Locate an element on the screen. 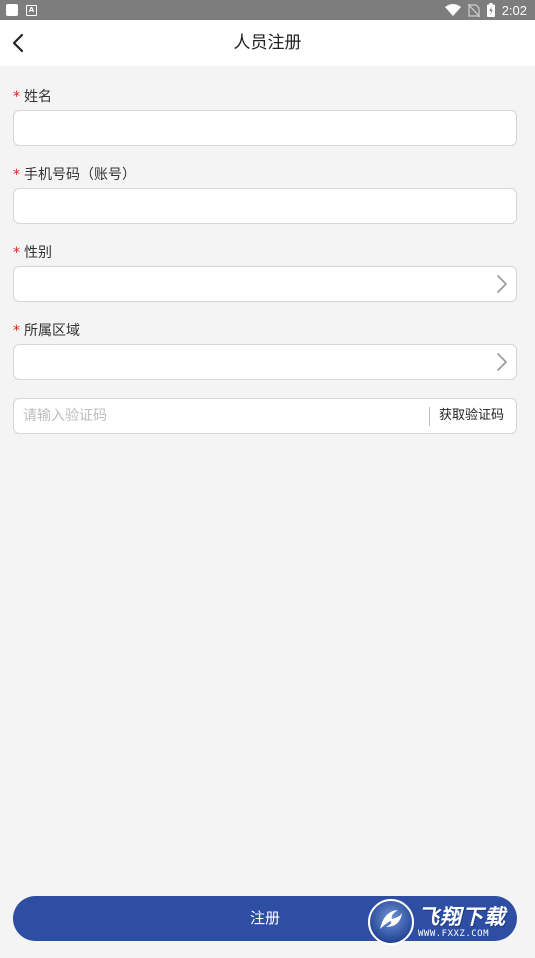 The width and height of the screenshot is (535, 958). divider is located at coordinates (429, 416).